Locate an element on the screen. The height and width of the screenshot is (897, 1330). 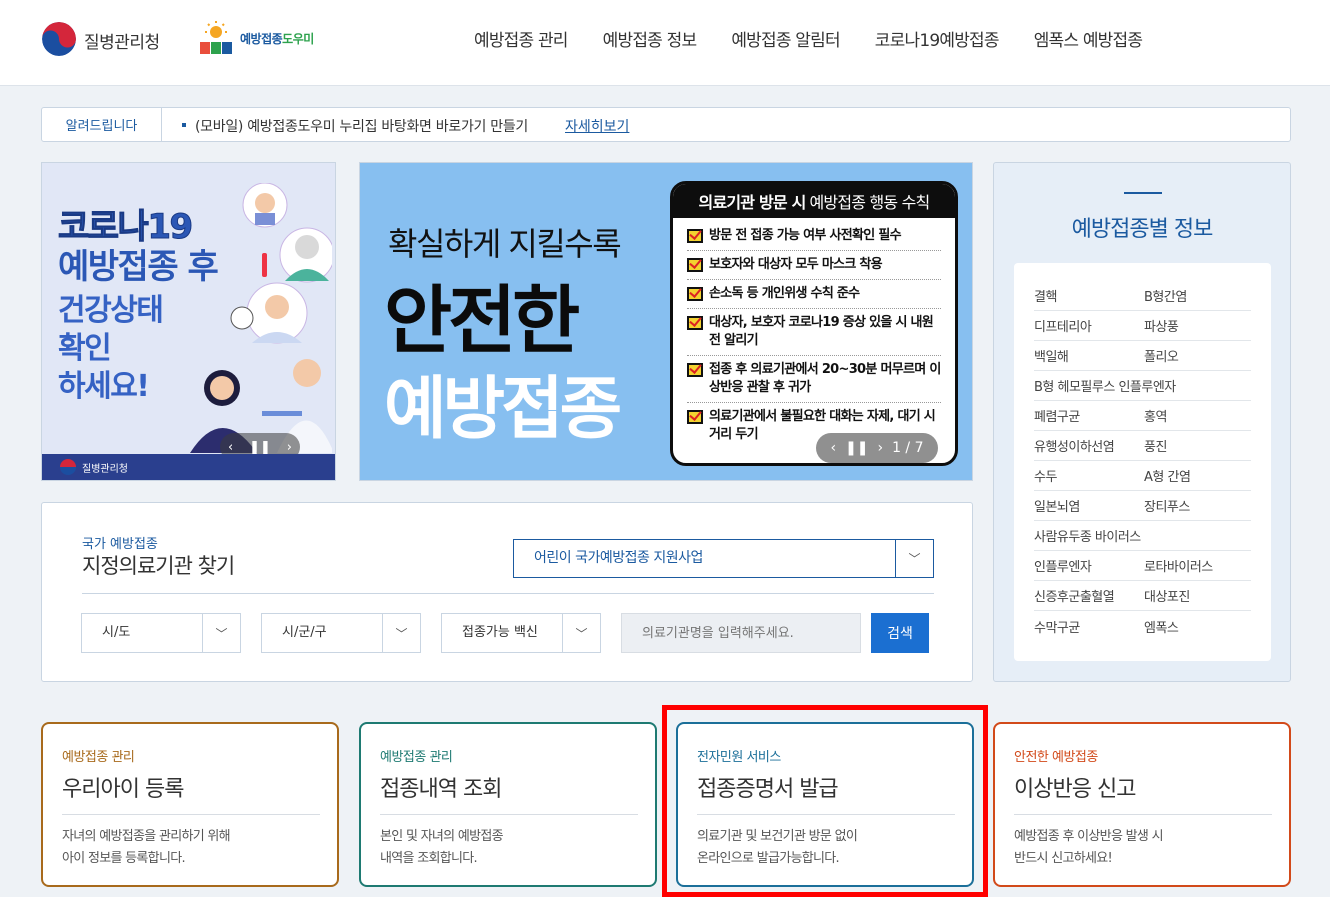
sido-select-value: 시/도 is located at coordinates (116, 632).